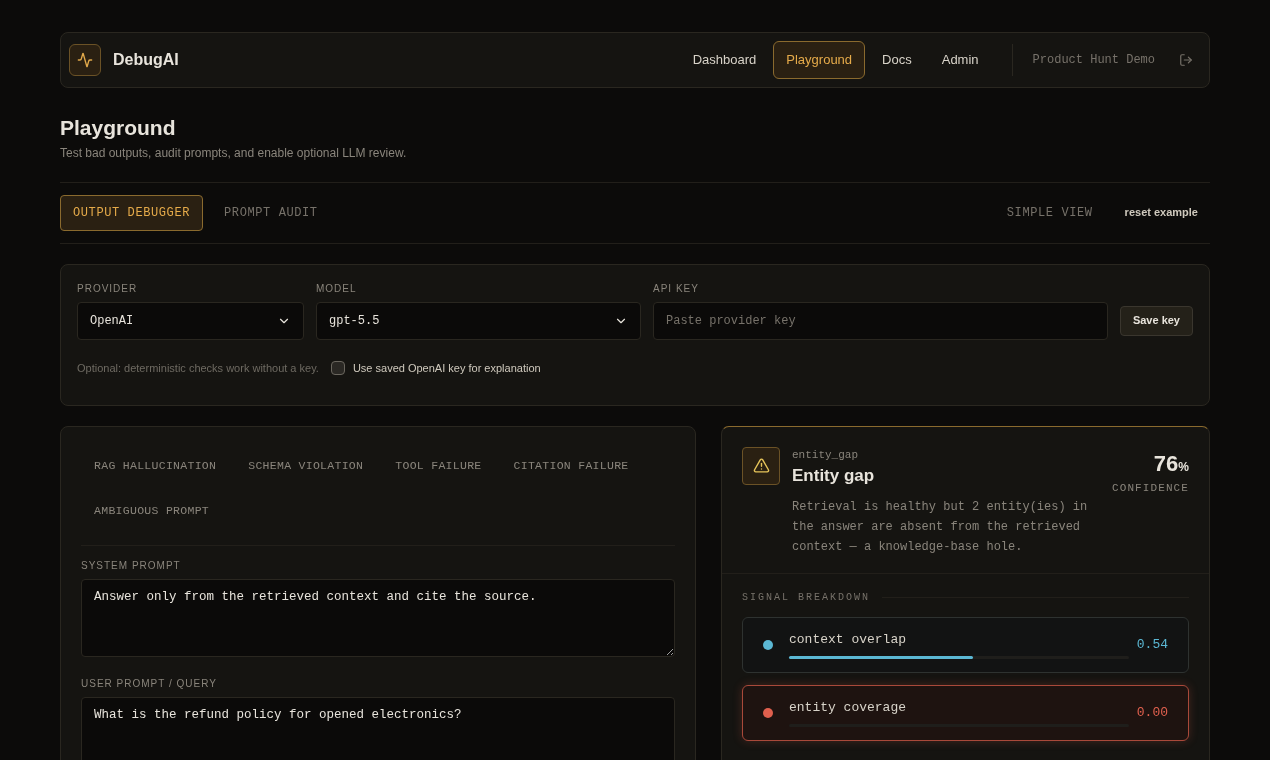  What do you see at coordinates (960, 60) in the screenshot?
I see `nav-link: Admin` at bounding box center [960, 60].